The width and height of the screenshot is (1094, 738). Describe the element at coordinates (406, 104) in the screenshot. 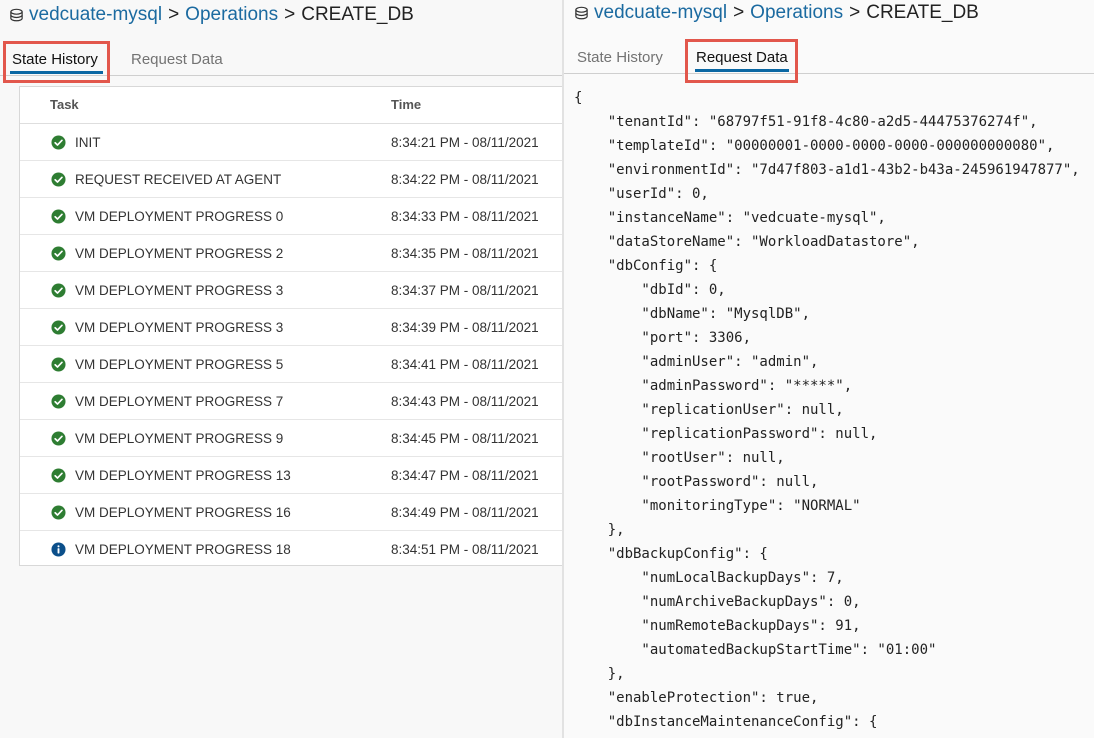

I see `column-header-time: Time` at that location.